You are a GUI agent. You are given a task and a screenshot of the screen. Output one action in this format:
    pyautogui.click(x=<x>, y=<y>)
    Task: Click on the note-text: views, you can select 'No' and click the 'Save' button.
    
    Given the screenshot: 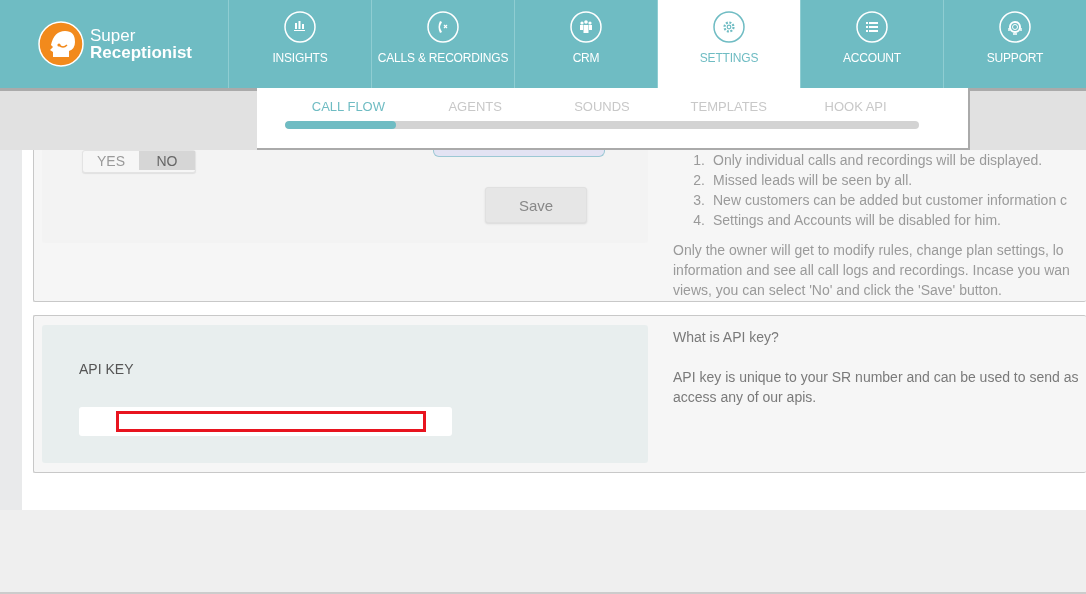 What is the action you would take?
    pyautogui.click(x=838, y=290)
    